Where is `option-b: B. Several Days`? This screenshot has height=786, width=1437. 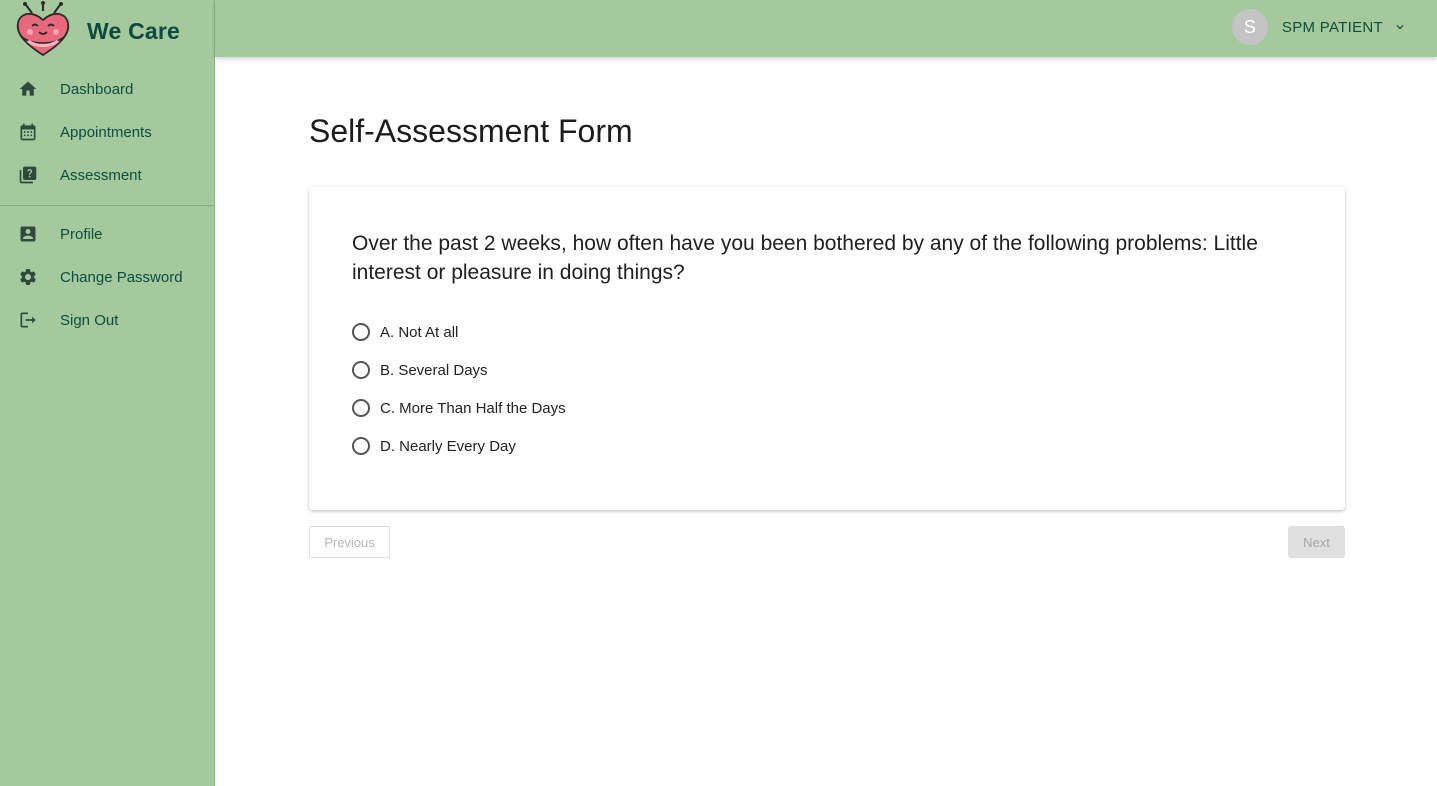
option-b: B. Several Days is located at coordinates (459, 370).